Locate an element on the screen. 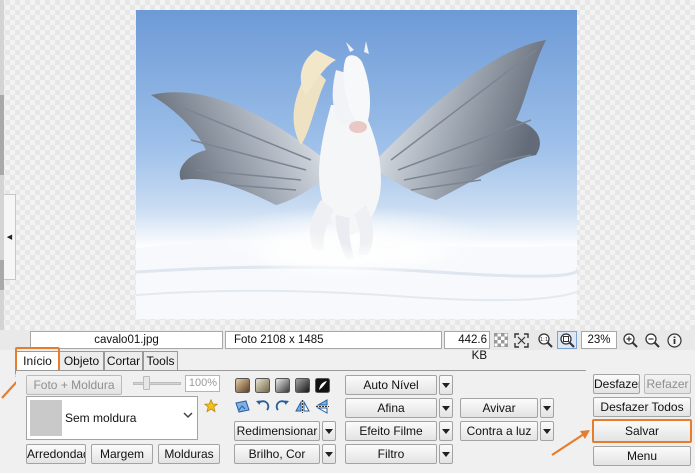 Image resolution: width=695 pixels, height=473 pixels. warm-tone-icon is located at coordinates (262, 385).